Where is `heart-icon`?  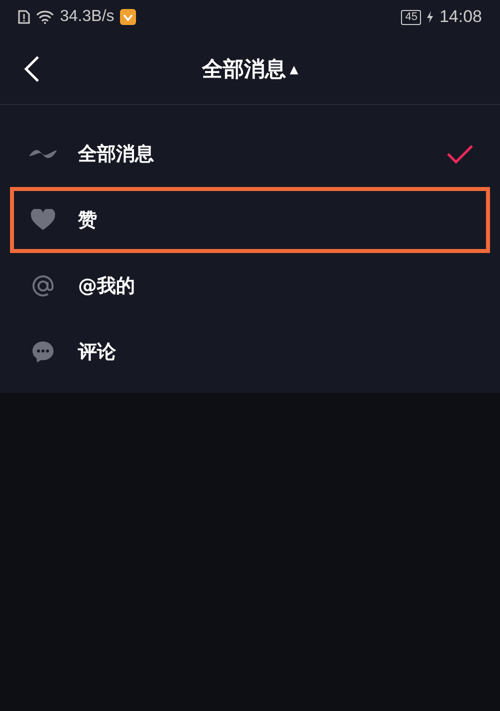 heart-icon is located at coordinates (43, 220).